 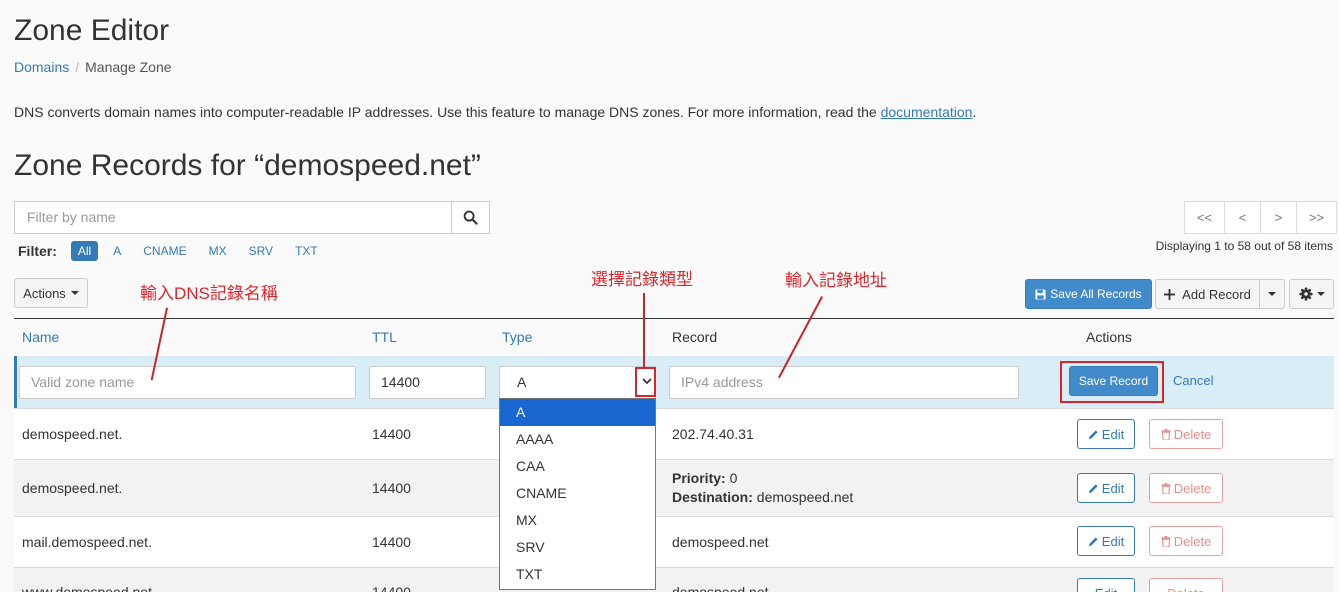 What do you see at coordinates (577, 520) in the screenshot?
I see `type-option-mx: MX` at bounding box center [577, 520].